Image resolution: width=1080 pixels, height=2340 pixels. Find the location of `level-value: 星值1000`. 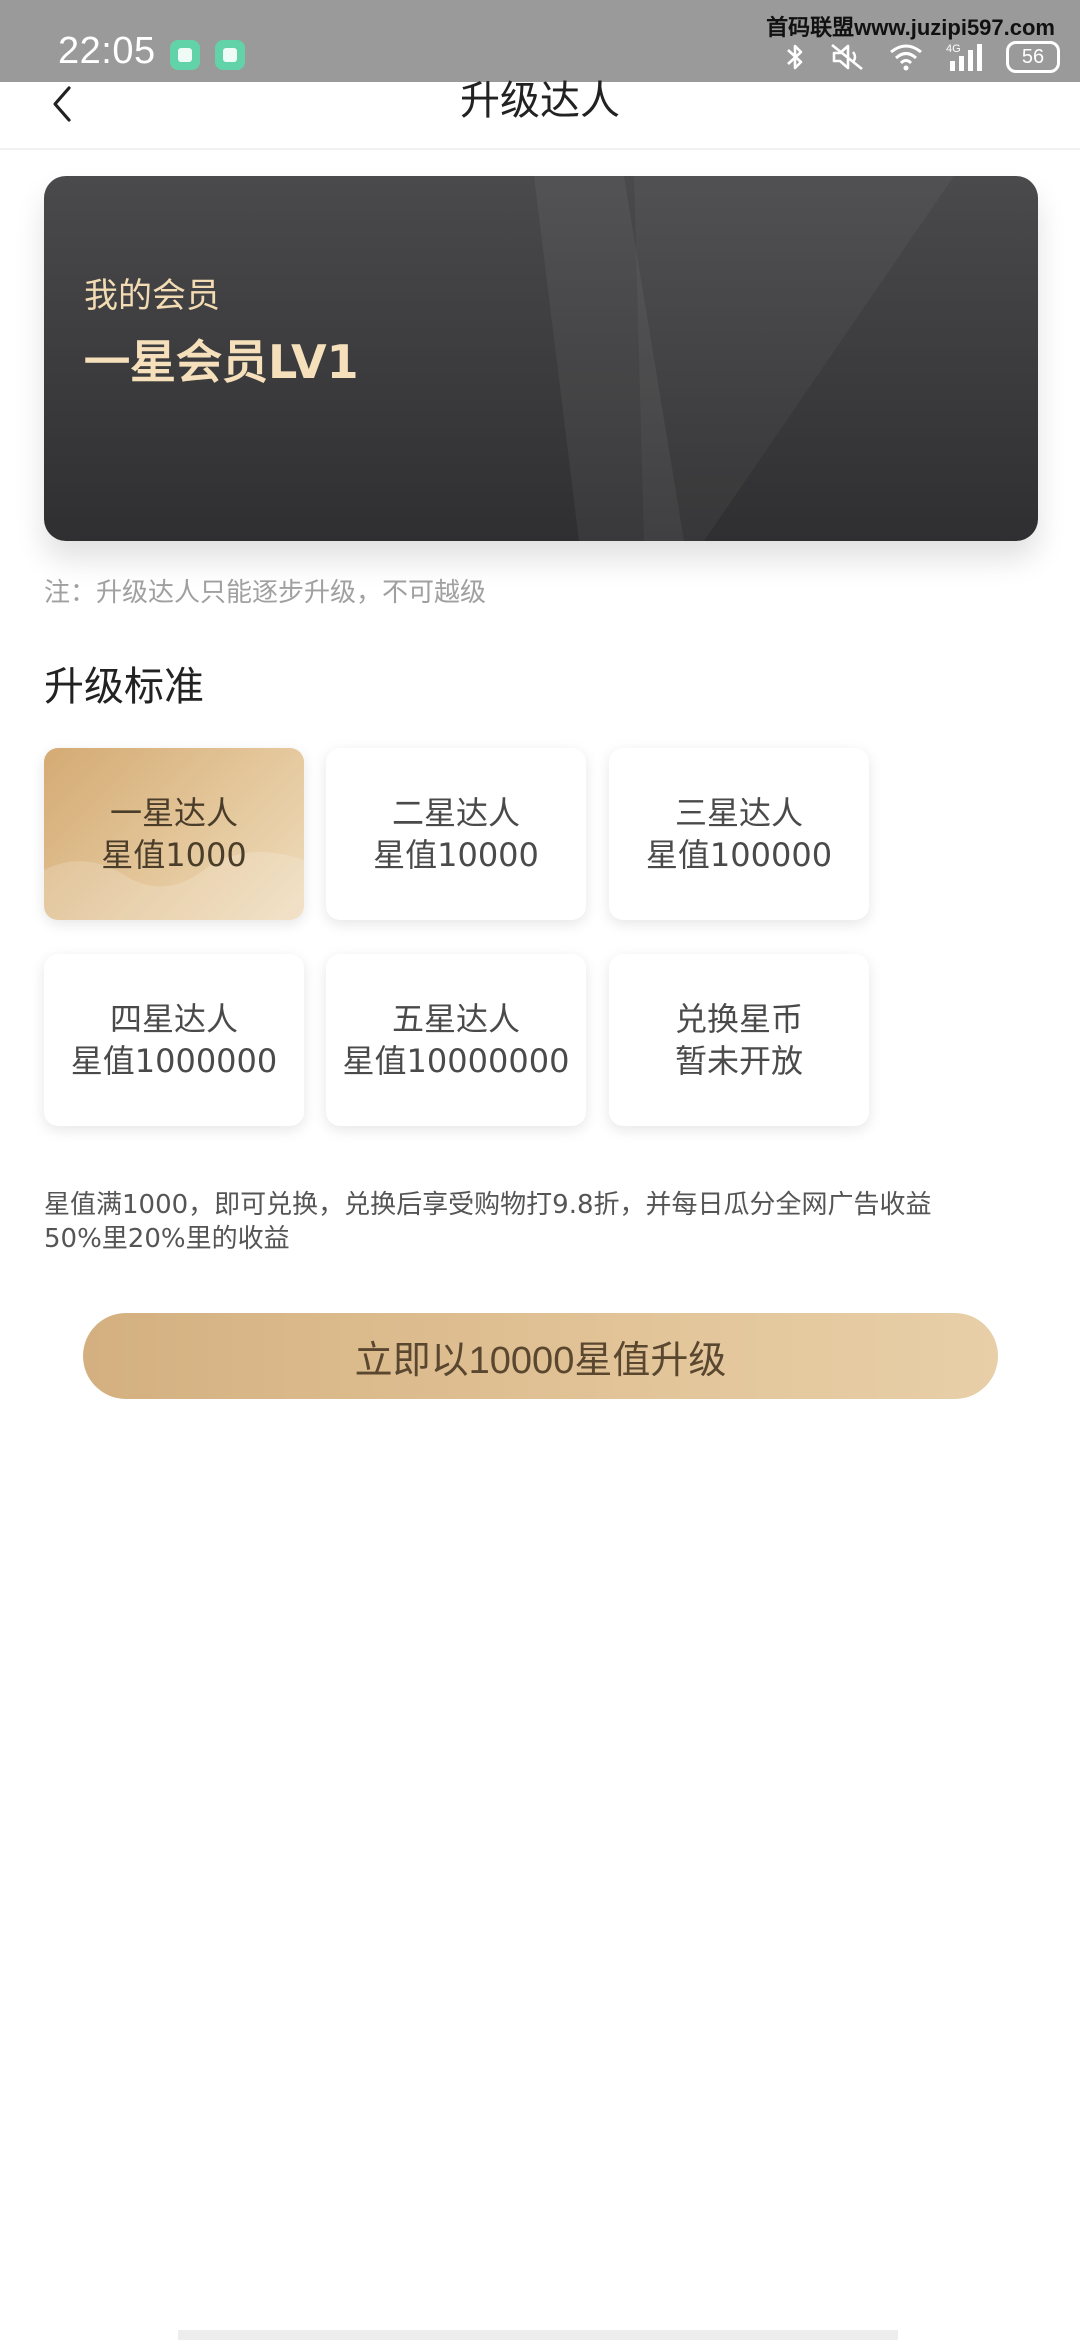

level-value: 星值1000 is located at coordinates (174, 855).